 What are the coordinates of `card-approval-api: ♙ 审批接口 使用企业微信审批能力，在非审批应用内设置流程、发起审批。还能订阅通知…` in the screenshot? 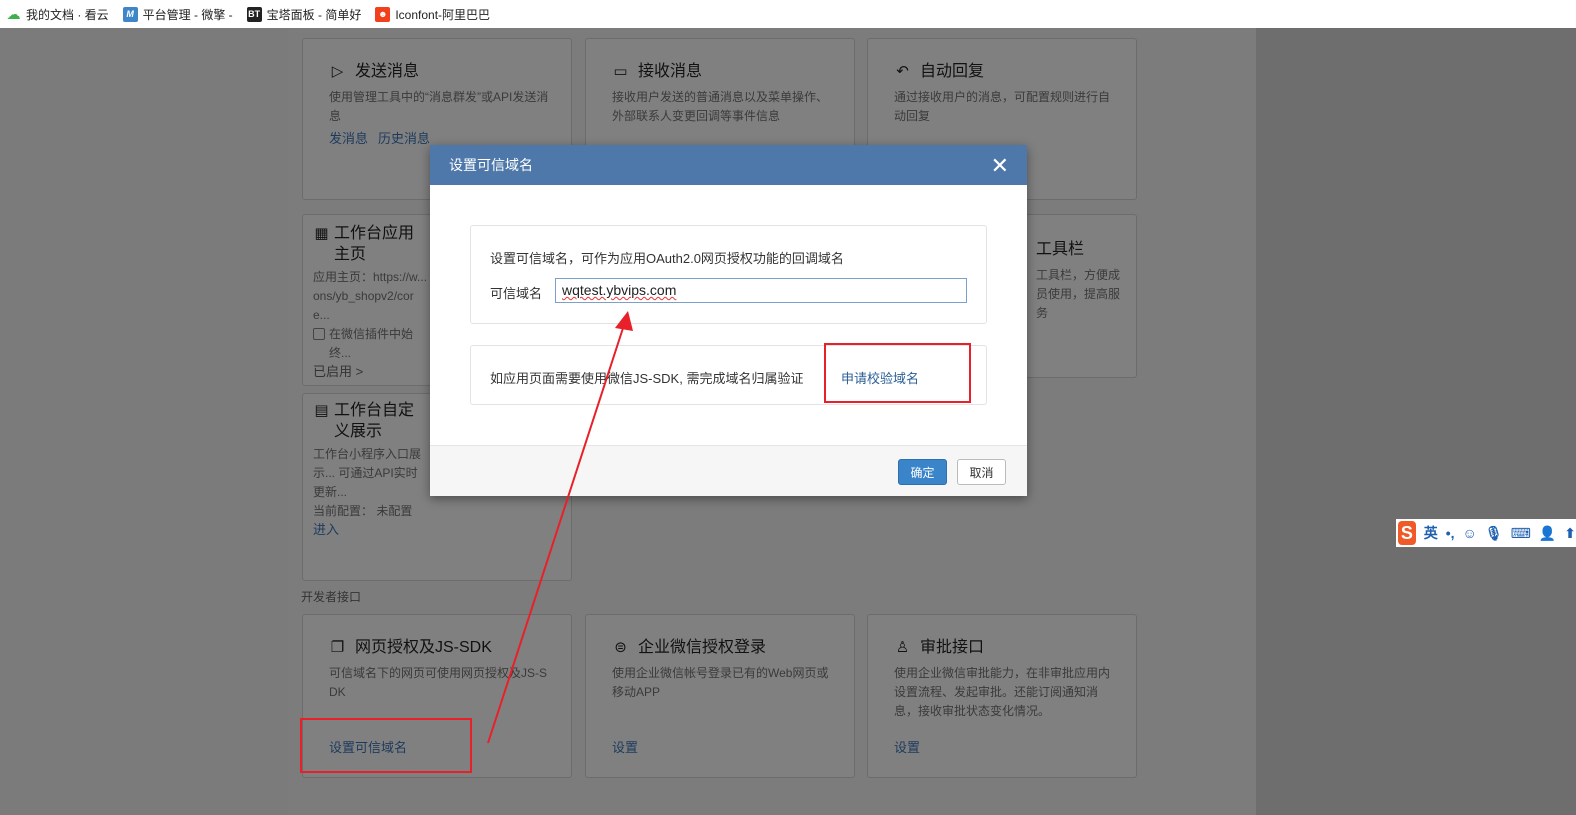 It's located at (1002, 696).